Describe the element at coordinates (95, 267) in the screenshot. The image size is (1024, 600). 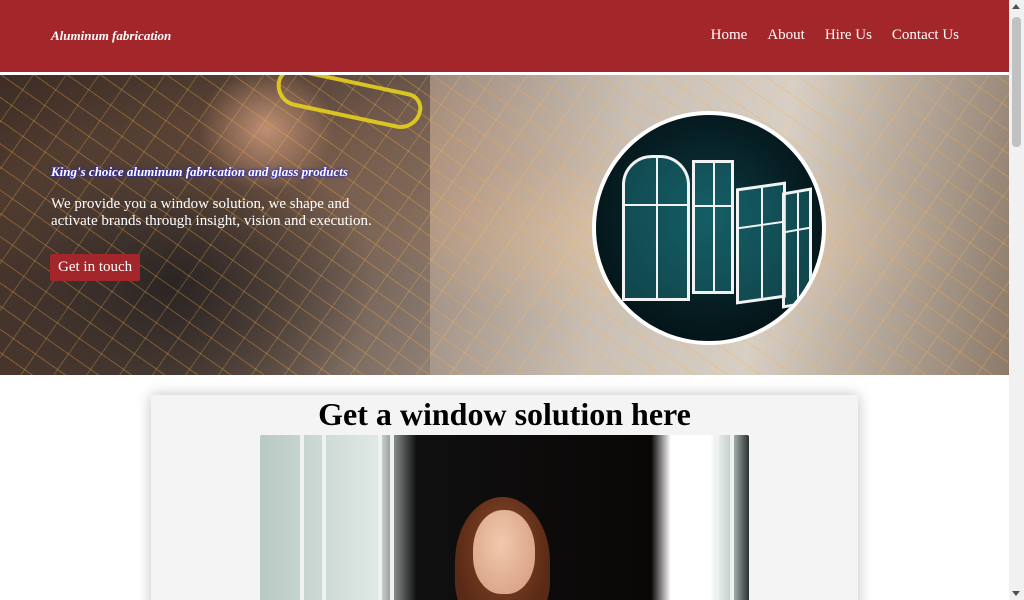
I see `get-in-touch-button: Get in touch` at that location.